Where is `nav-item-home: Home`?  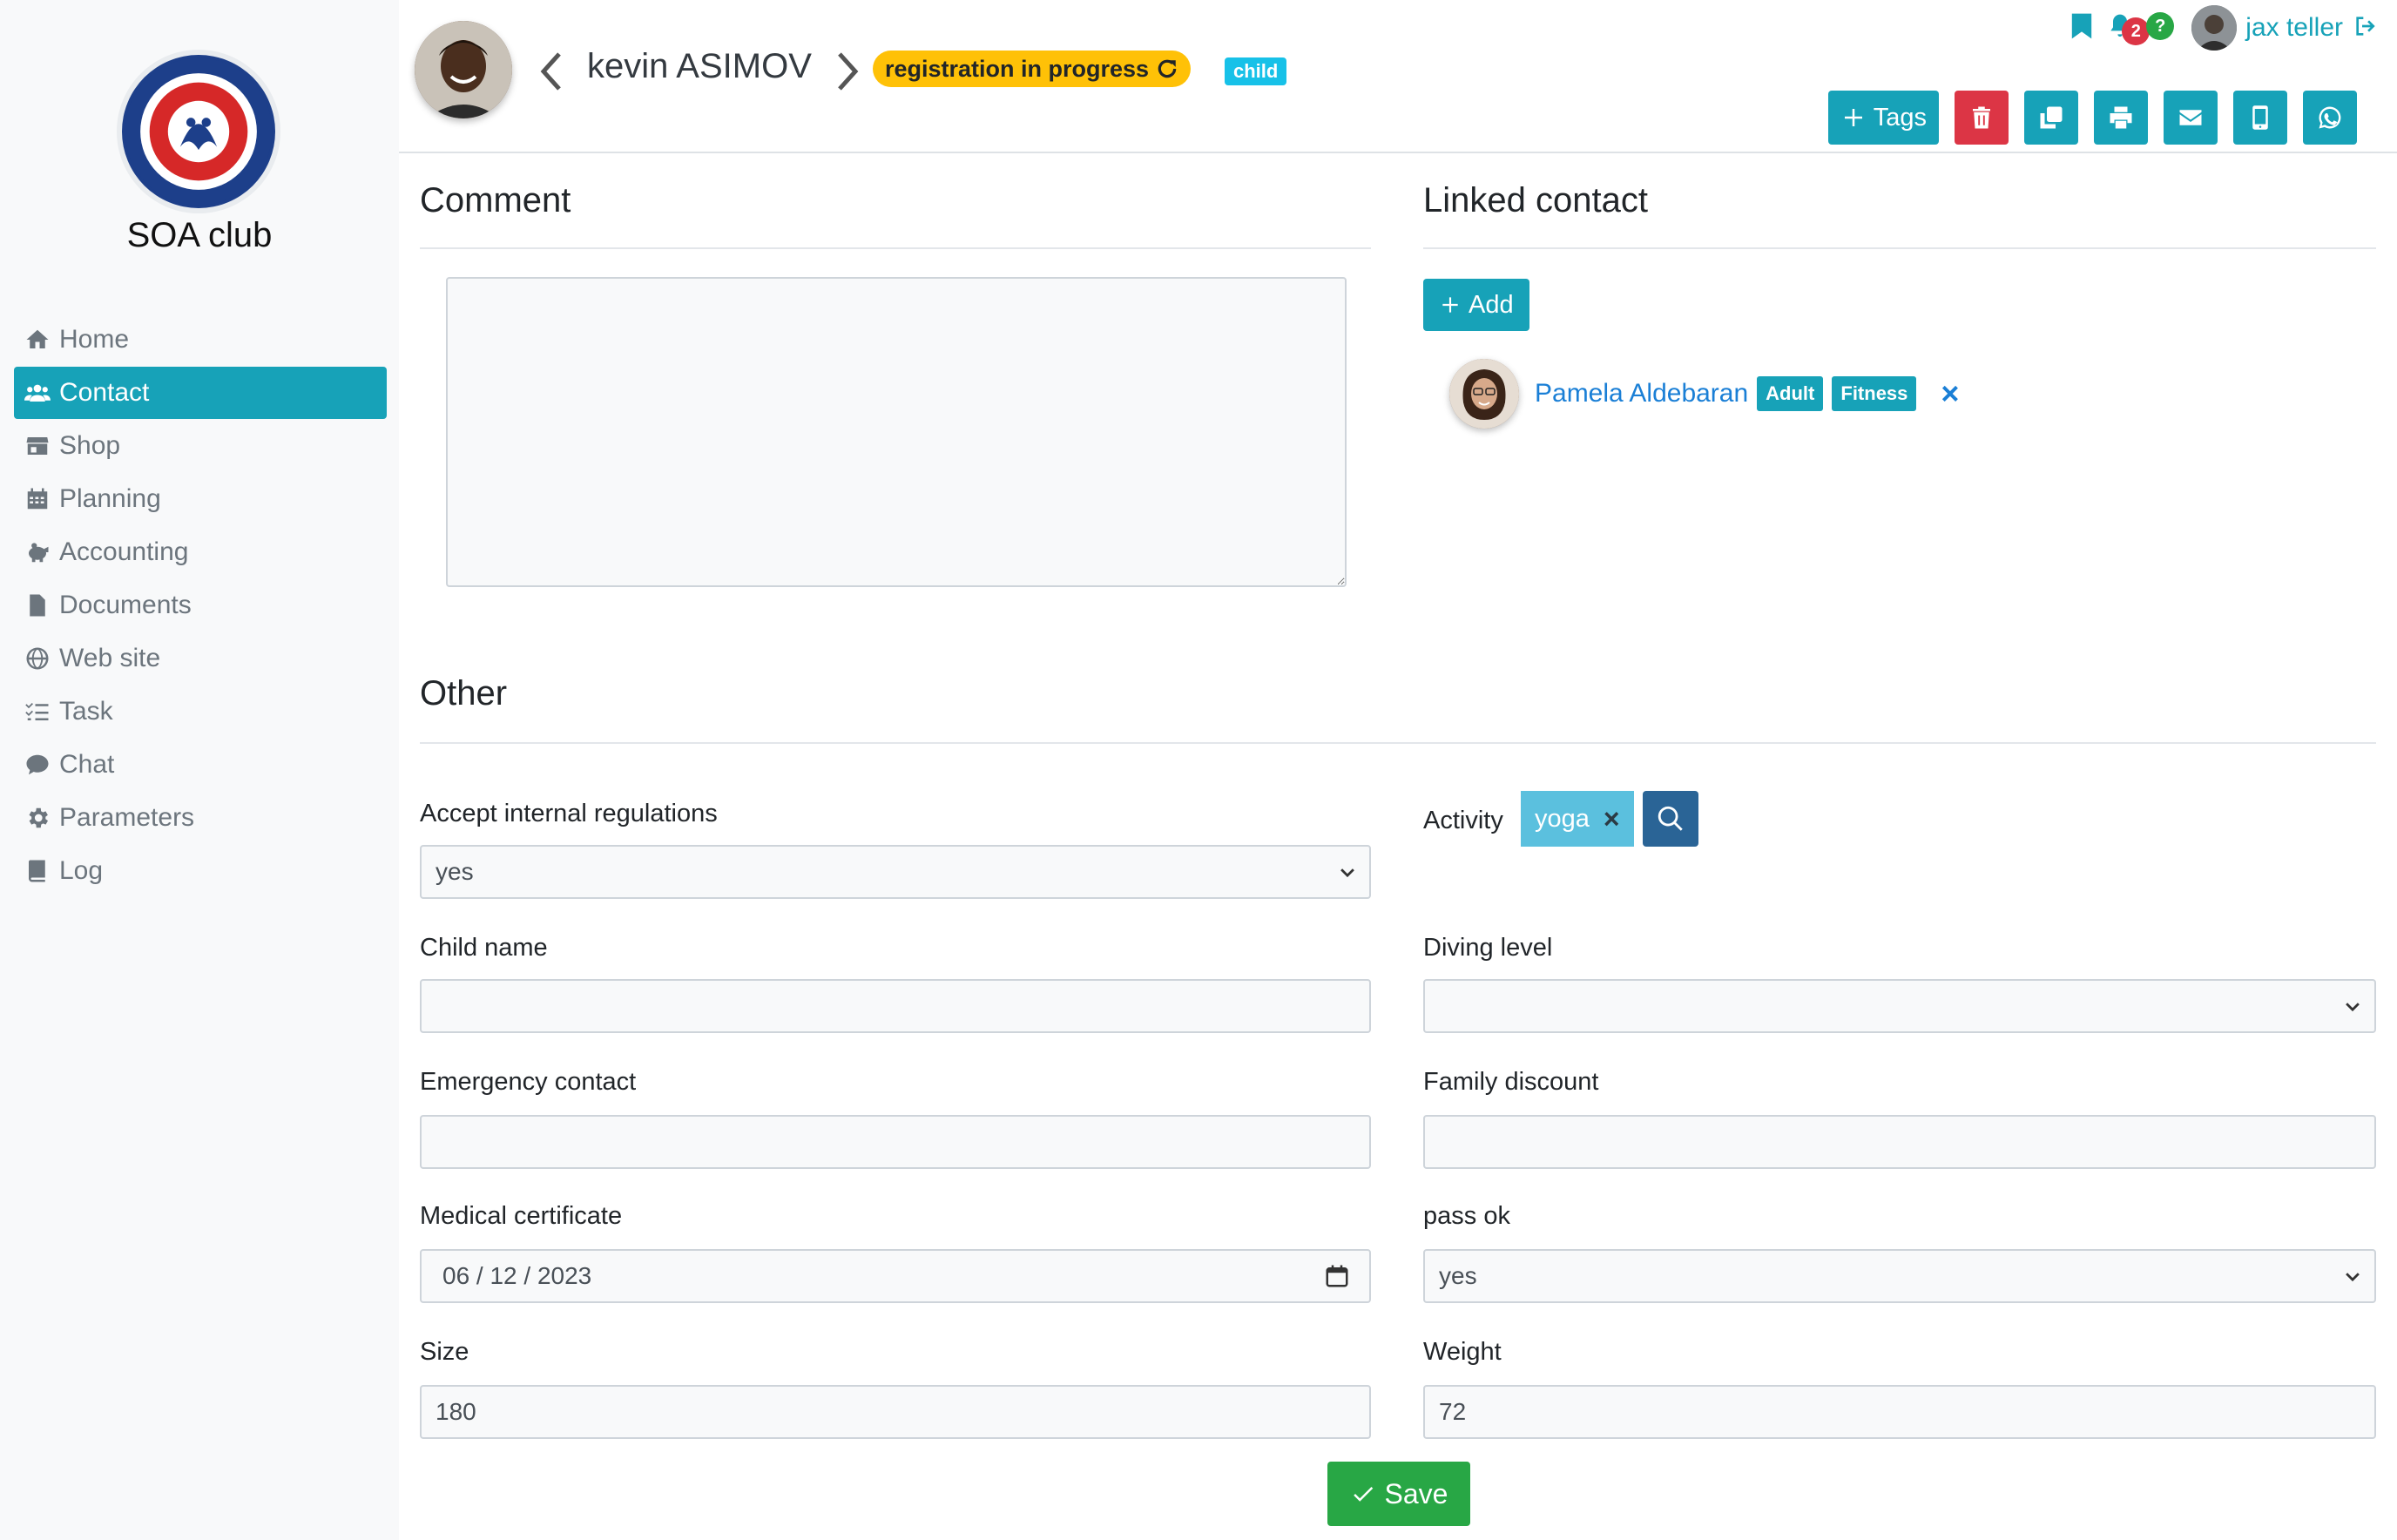 nav-item-home: Home is located at coordinates (200, 340).